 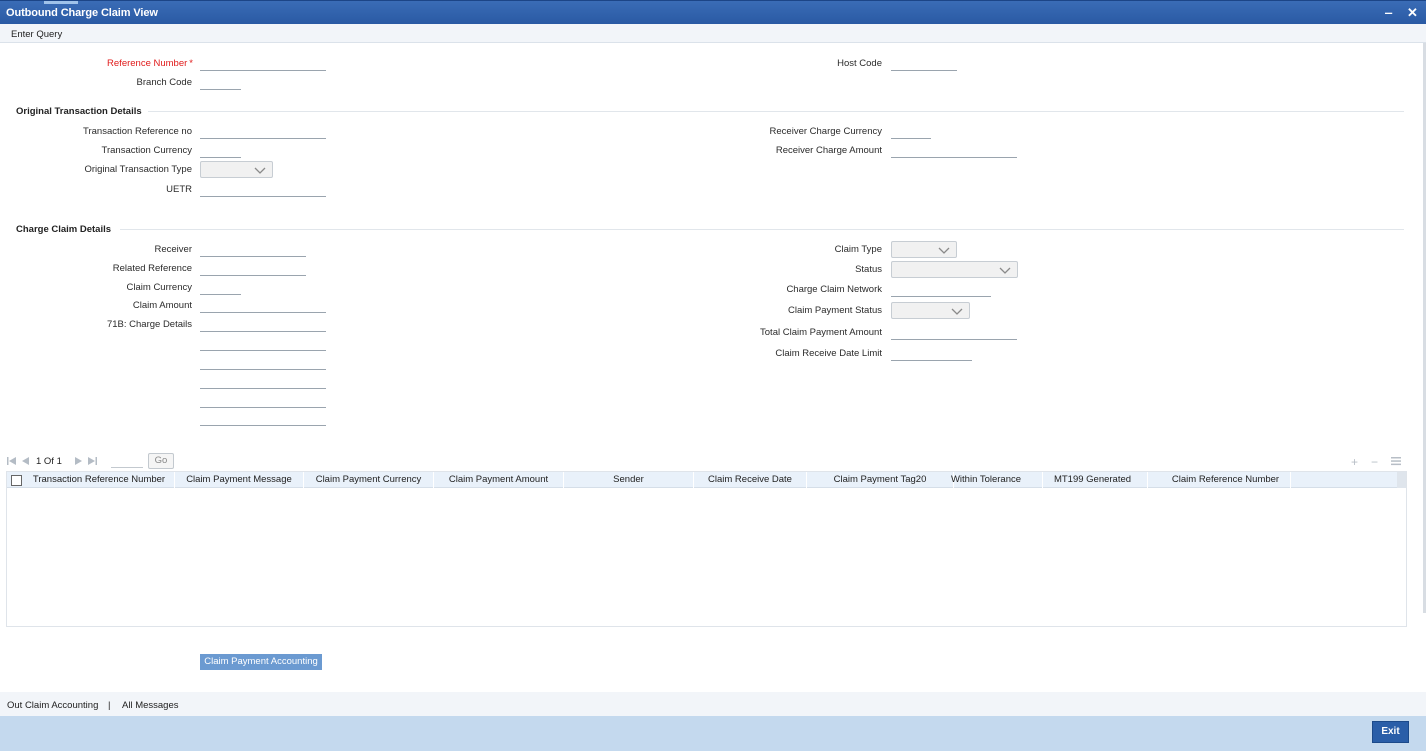 I want to click on branch-code-field, so click(x=220, y=83).